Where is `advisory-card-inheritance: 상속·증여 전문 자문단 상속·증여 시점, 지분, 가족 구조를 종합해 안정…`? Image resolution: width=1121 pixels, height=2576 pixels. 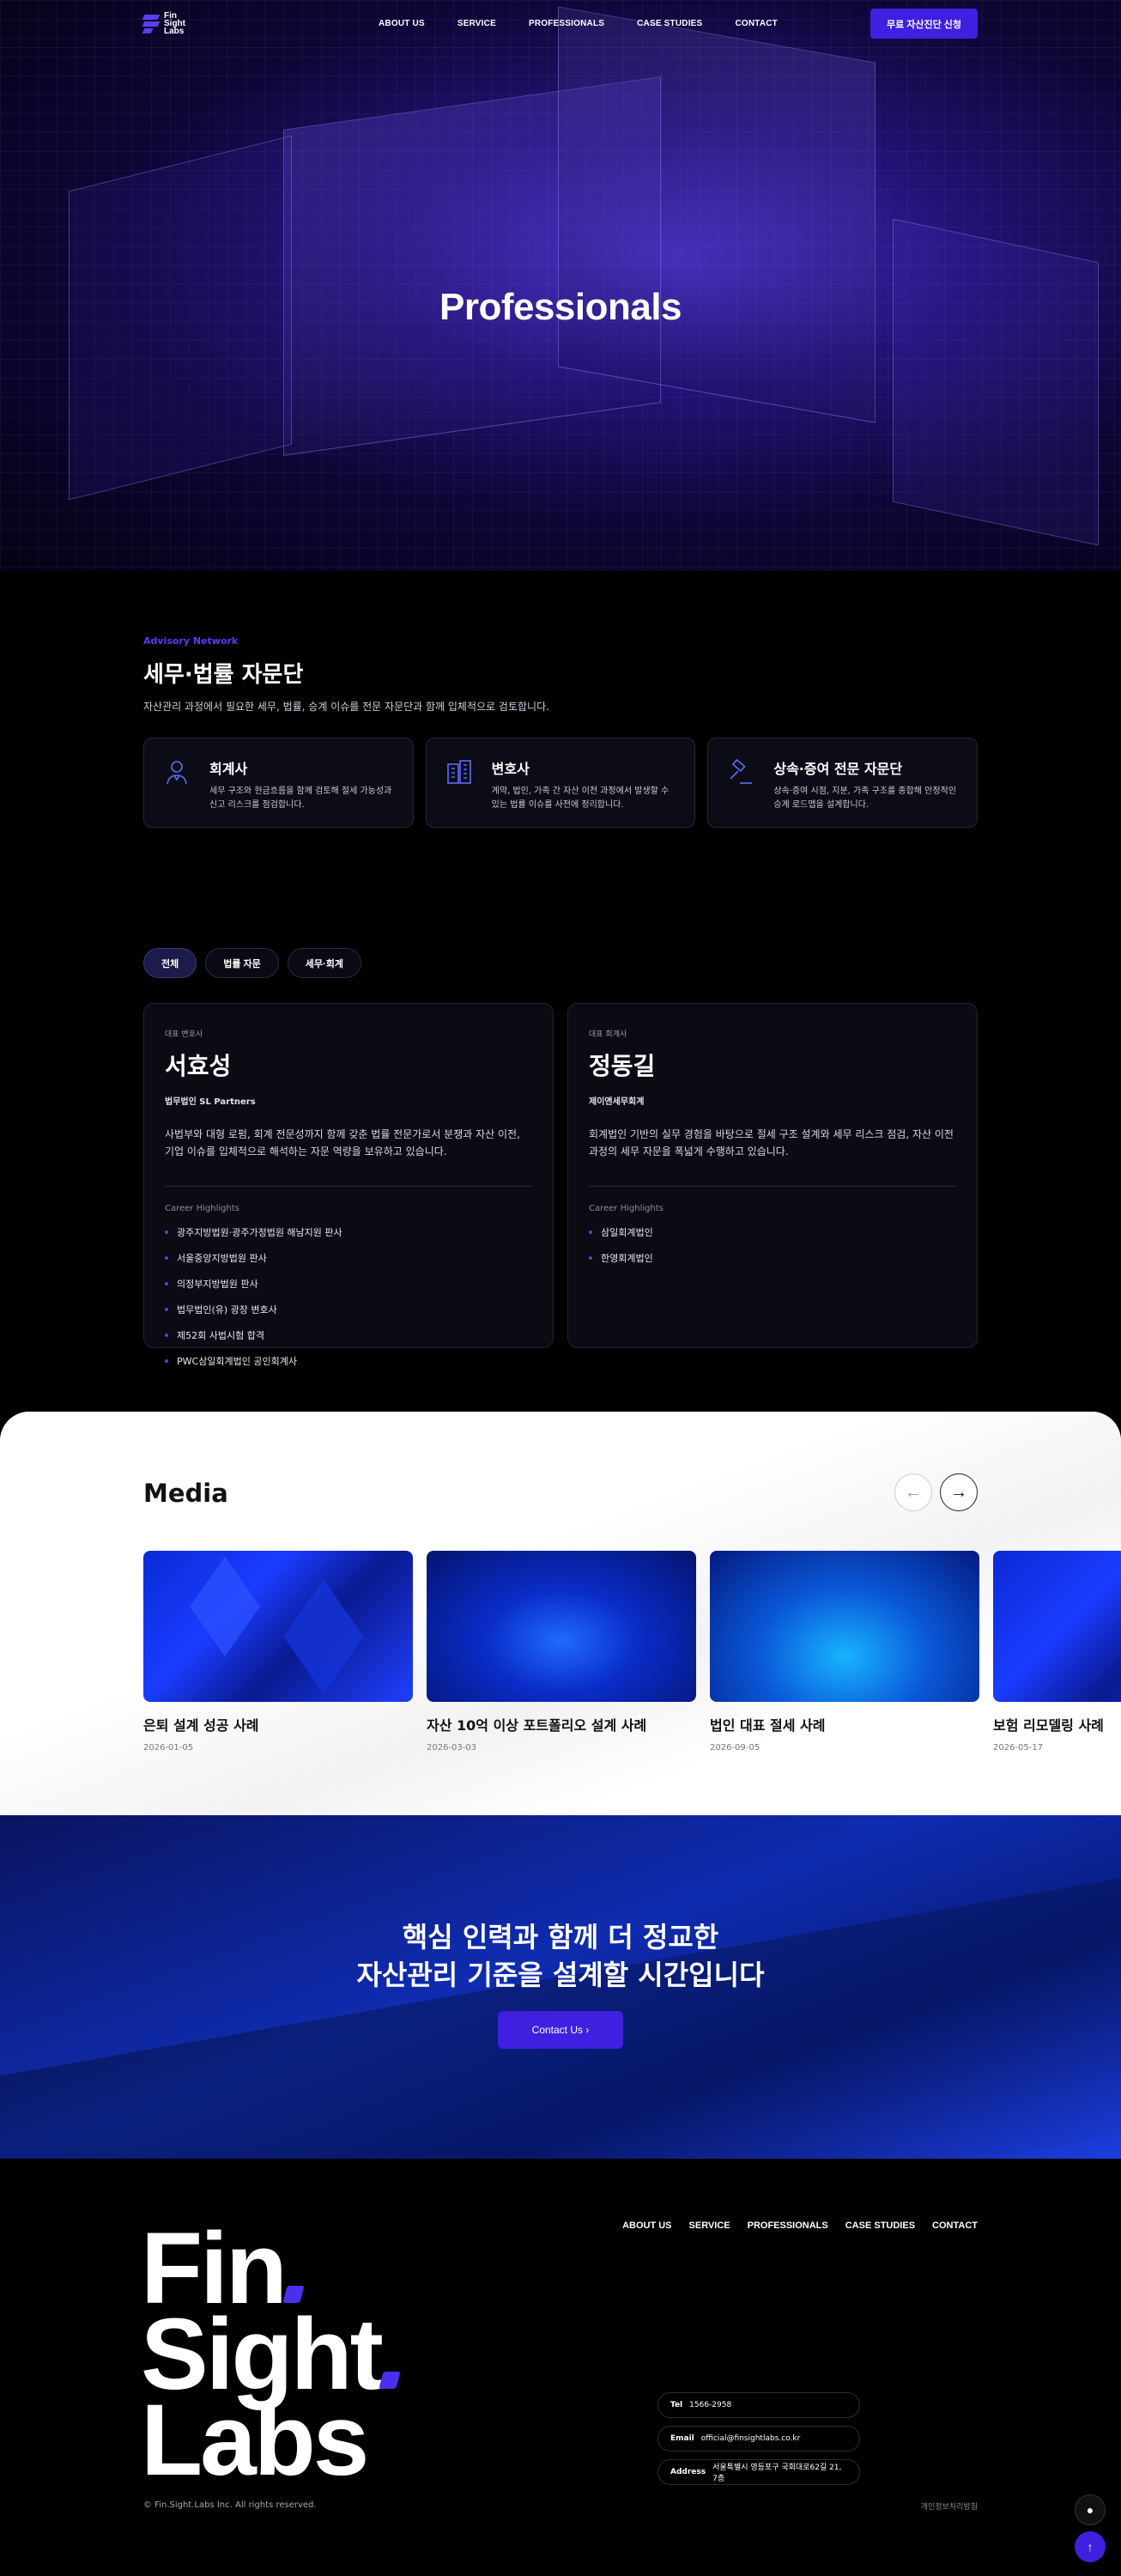 advisory-card-inheritance: 상속·증여 전문 자문단 상속·증여 시점, 지분, 가족 구조를 종합해 안정… is located at coordinates (843, 783).